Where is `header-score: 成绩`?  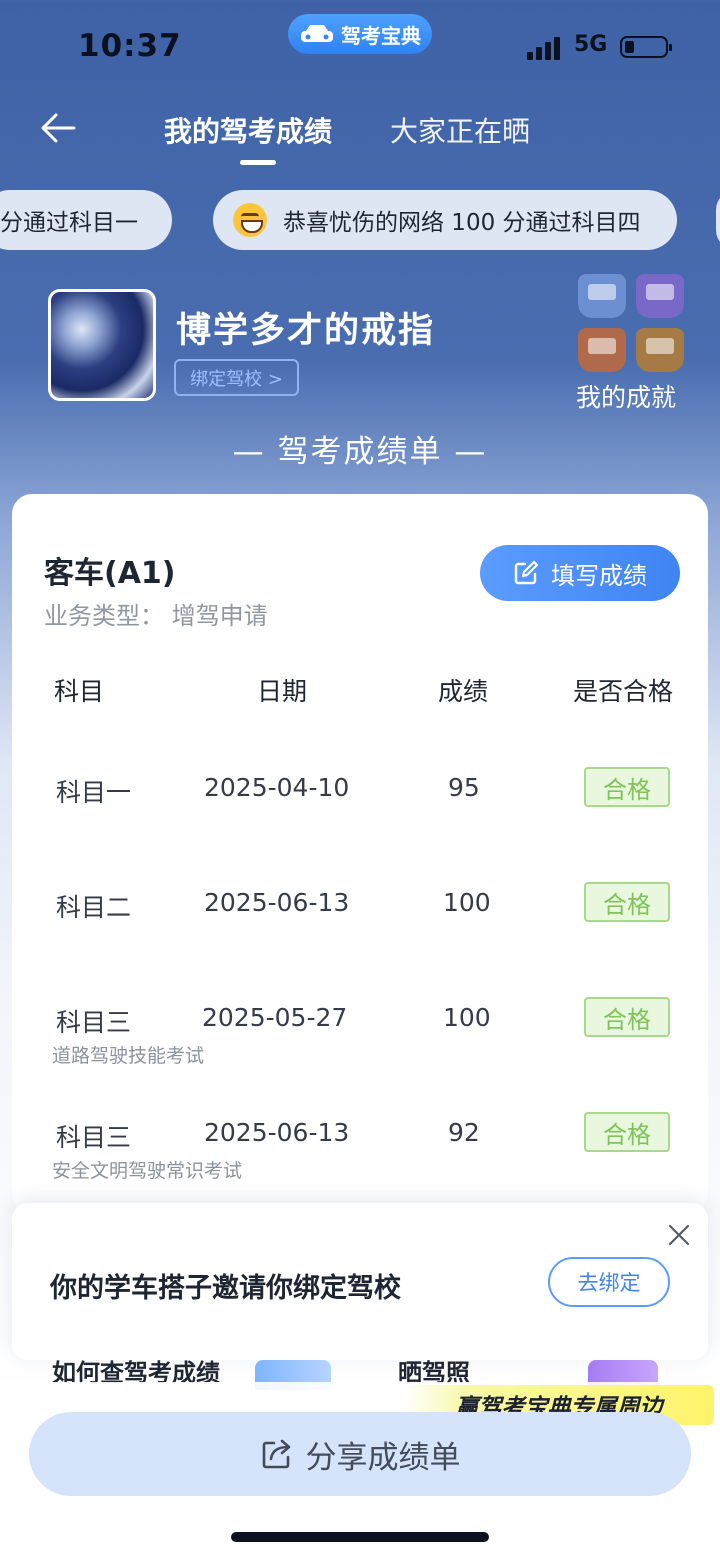 header-score: 成绩 is located at coordinates (463, 691).